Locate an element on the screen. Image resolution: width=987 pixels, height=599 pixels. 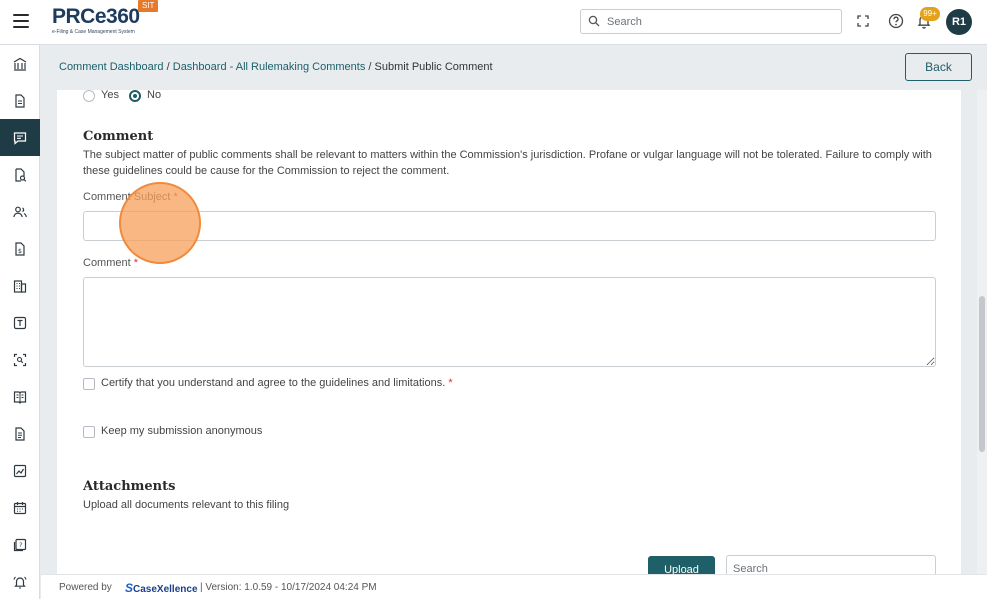
breadcrumb-comment-dashboard: Comment Dashboard is located at coordinates (111, 67).